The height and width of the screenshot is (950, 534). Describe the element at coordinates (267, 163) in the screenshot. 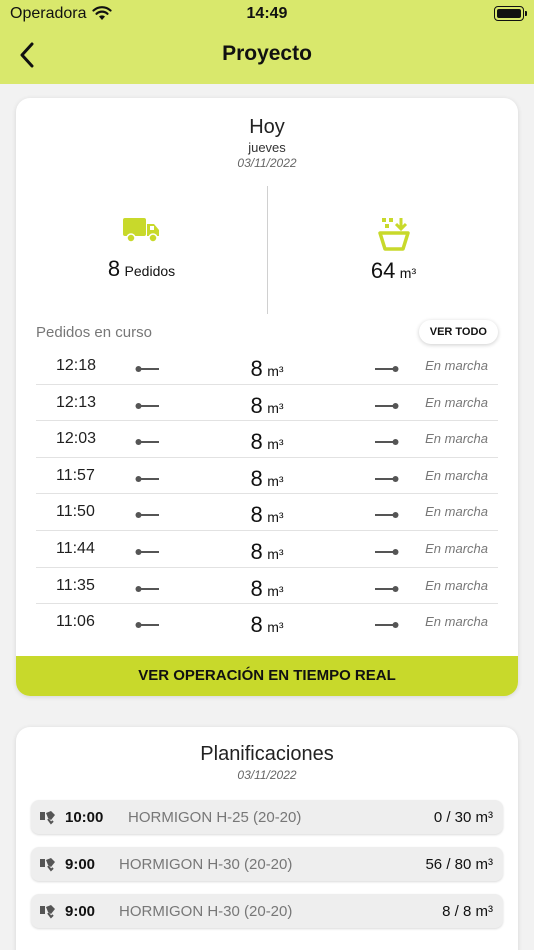

I see `today-date: 03/11/2022` at that location.